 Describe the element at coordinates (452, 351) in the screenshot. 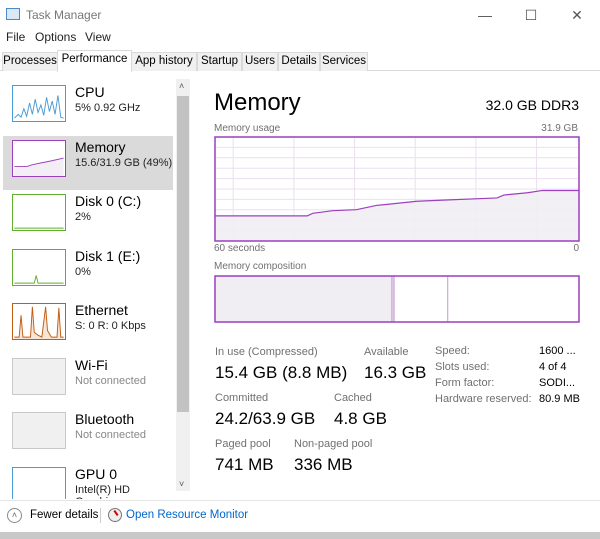

I see `detail-label: Speed:` at that location.